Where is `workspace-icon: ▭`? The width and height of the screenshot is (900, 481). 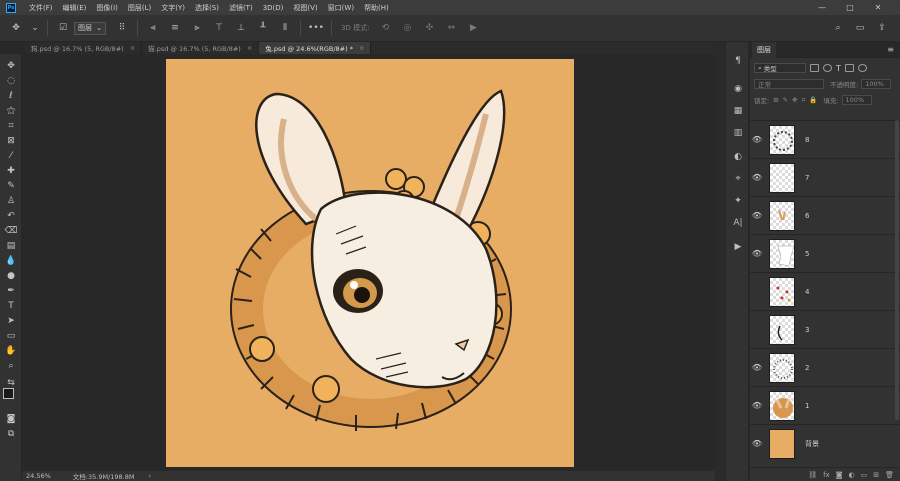 workspace-icon: ▭ is located at coordinates (860, 28).